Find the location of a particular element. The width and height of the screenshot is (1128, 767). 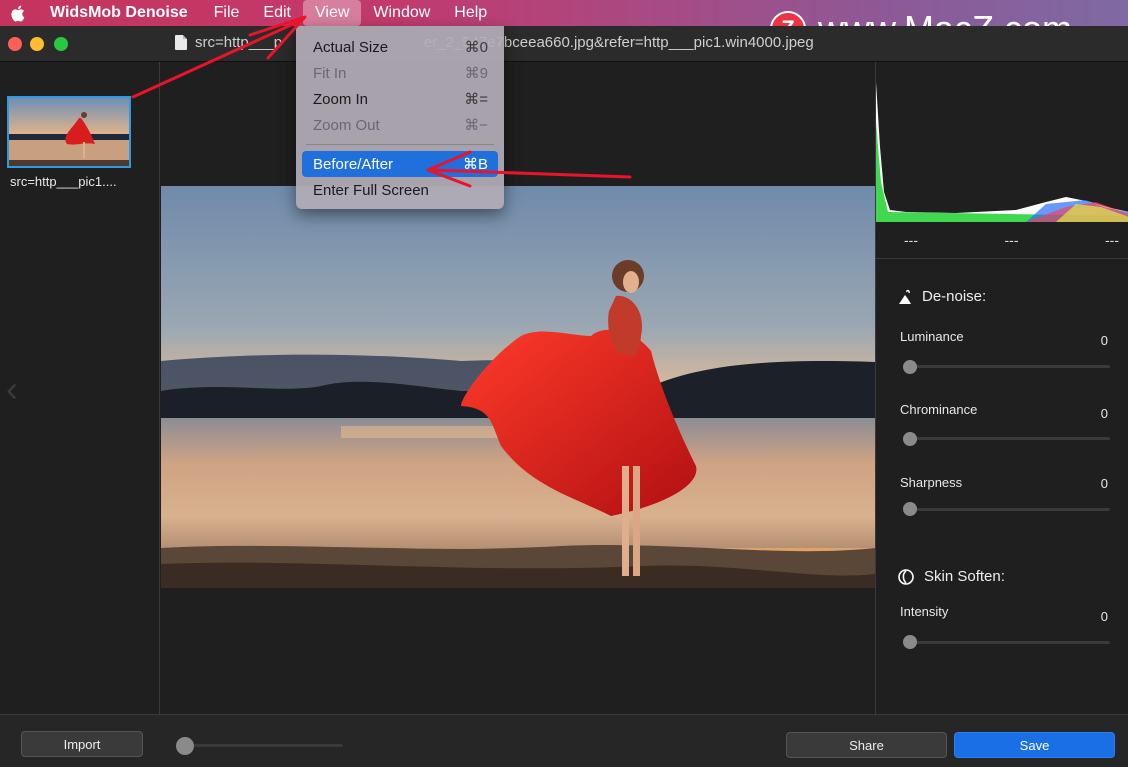

histogram-stats: --- --- --- is located at coordinates (1002, 242).